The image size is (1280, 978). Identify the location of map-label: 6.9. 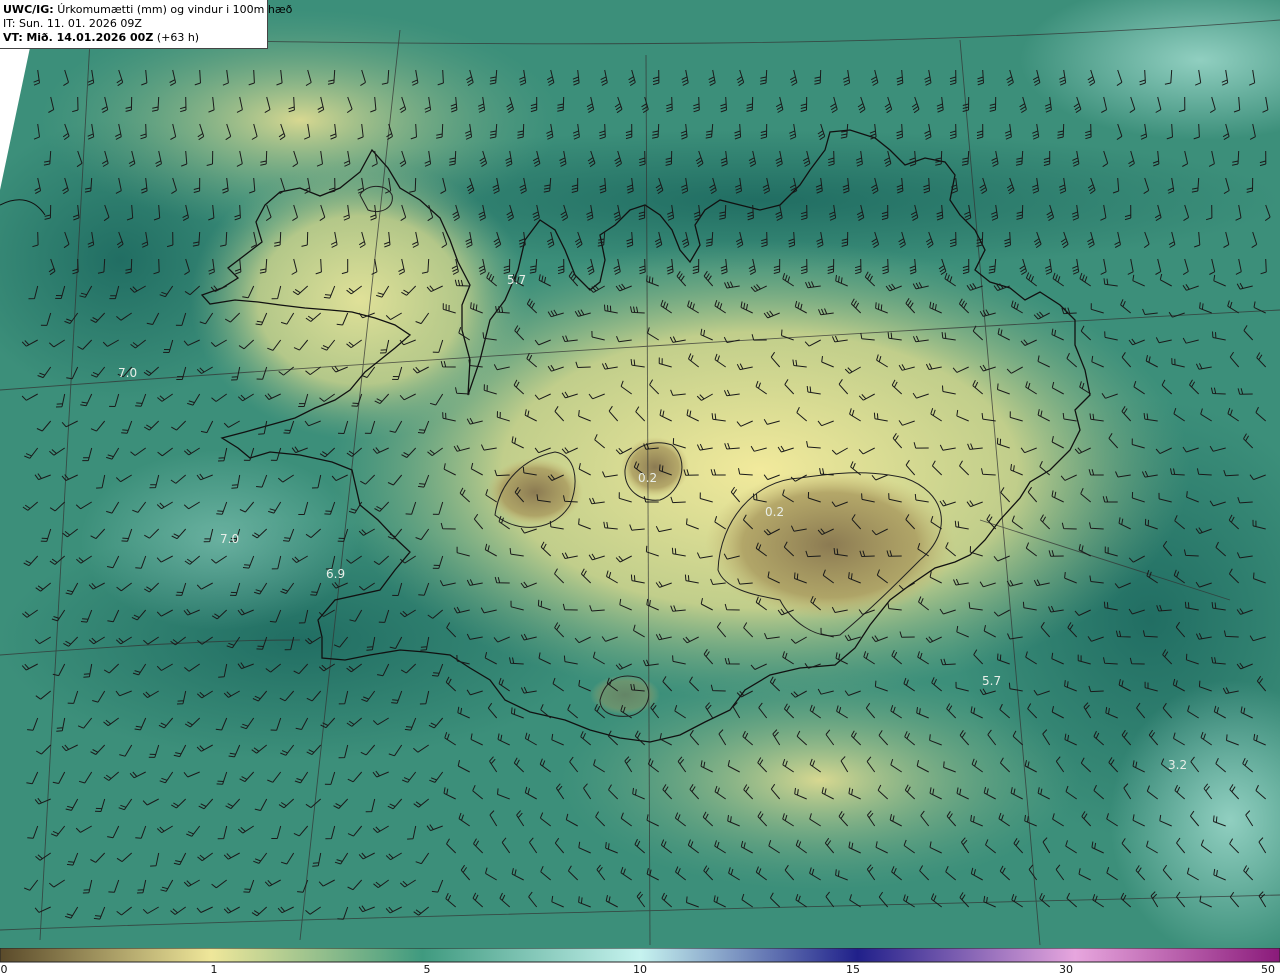
(335, 574).